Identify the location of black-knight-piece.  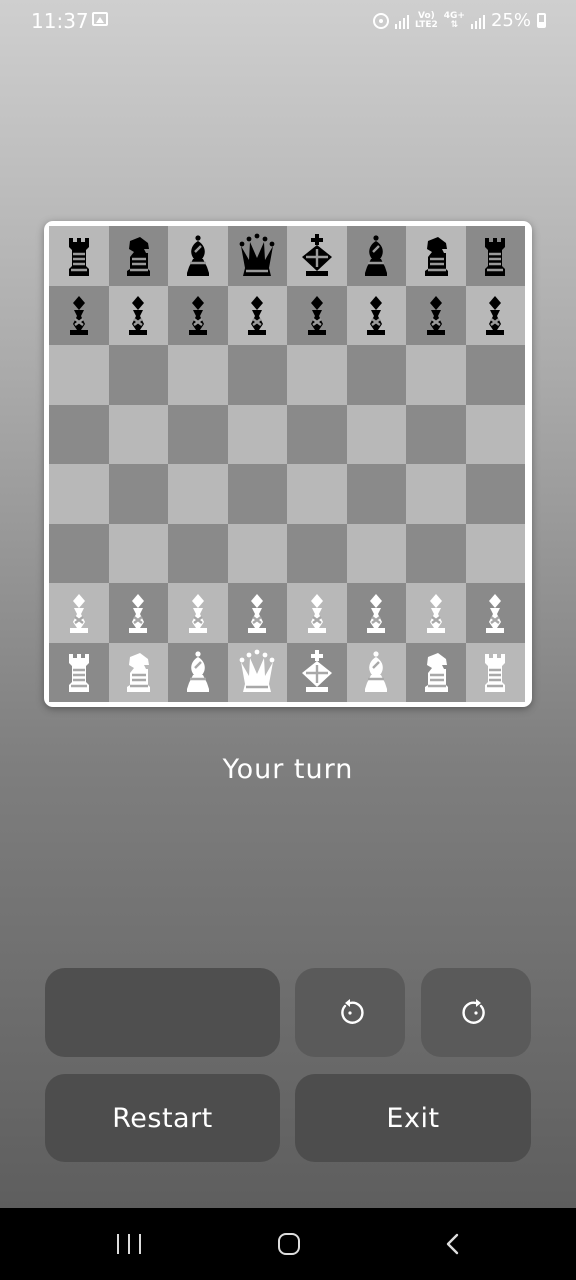
(436, 256).